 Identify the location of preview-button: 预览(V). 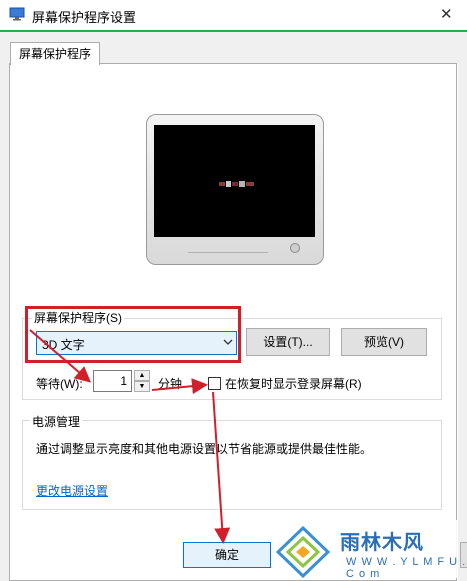
(384, 342).